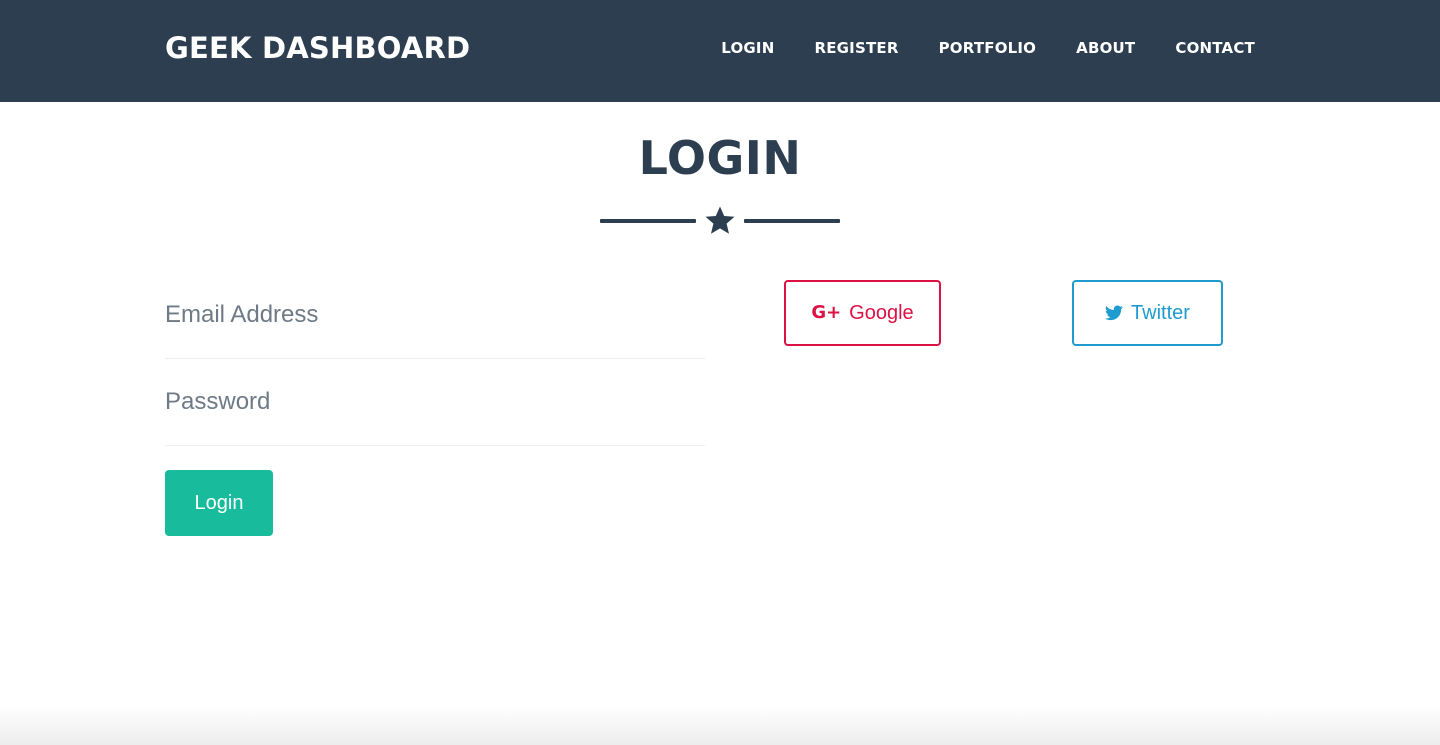 Image resolution: width=1440 pixels, height=745 pixels. I want to click on nav-link-register: REGISTER, so click(856, 48).